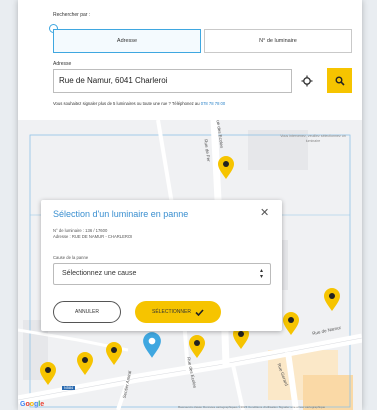 The width and height of the screenshot is (377, 410). Describe the element at coordinates (72, 15) in the screenshot. I see `search-by-label: Rechercher par :` at that location.